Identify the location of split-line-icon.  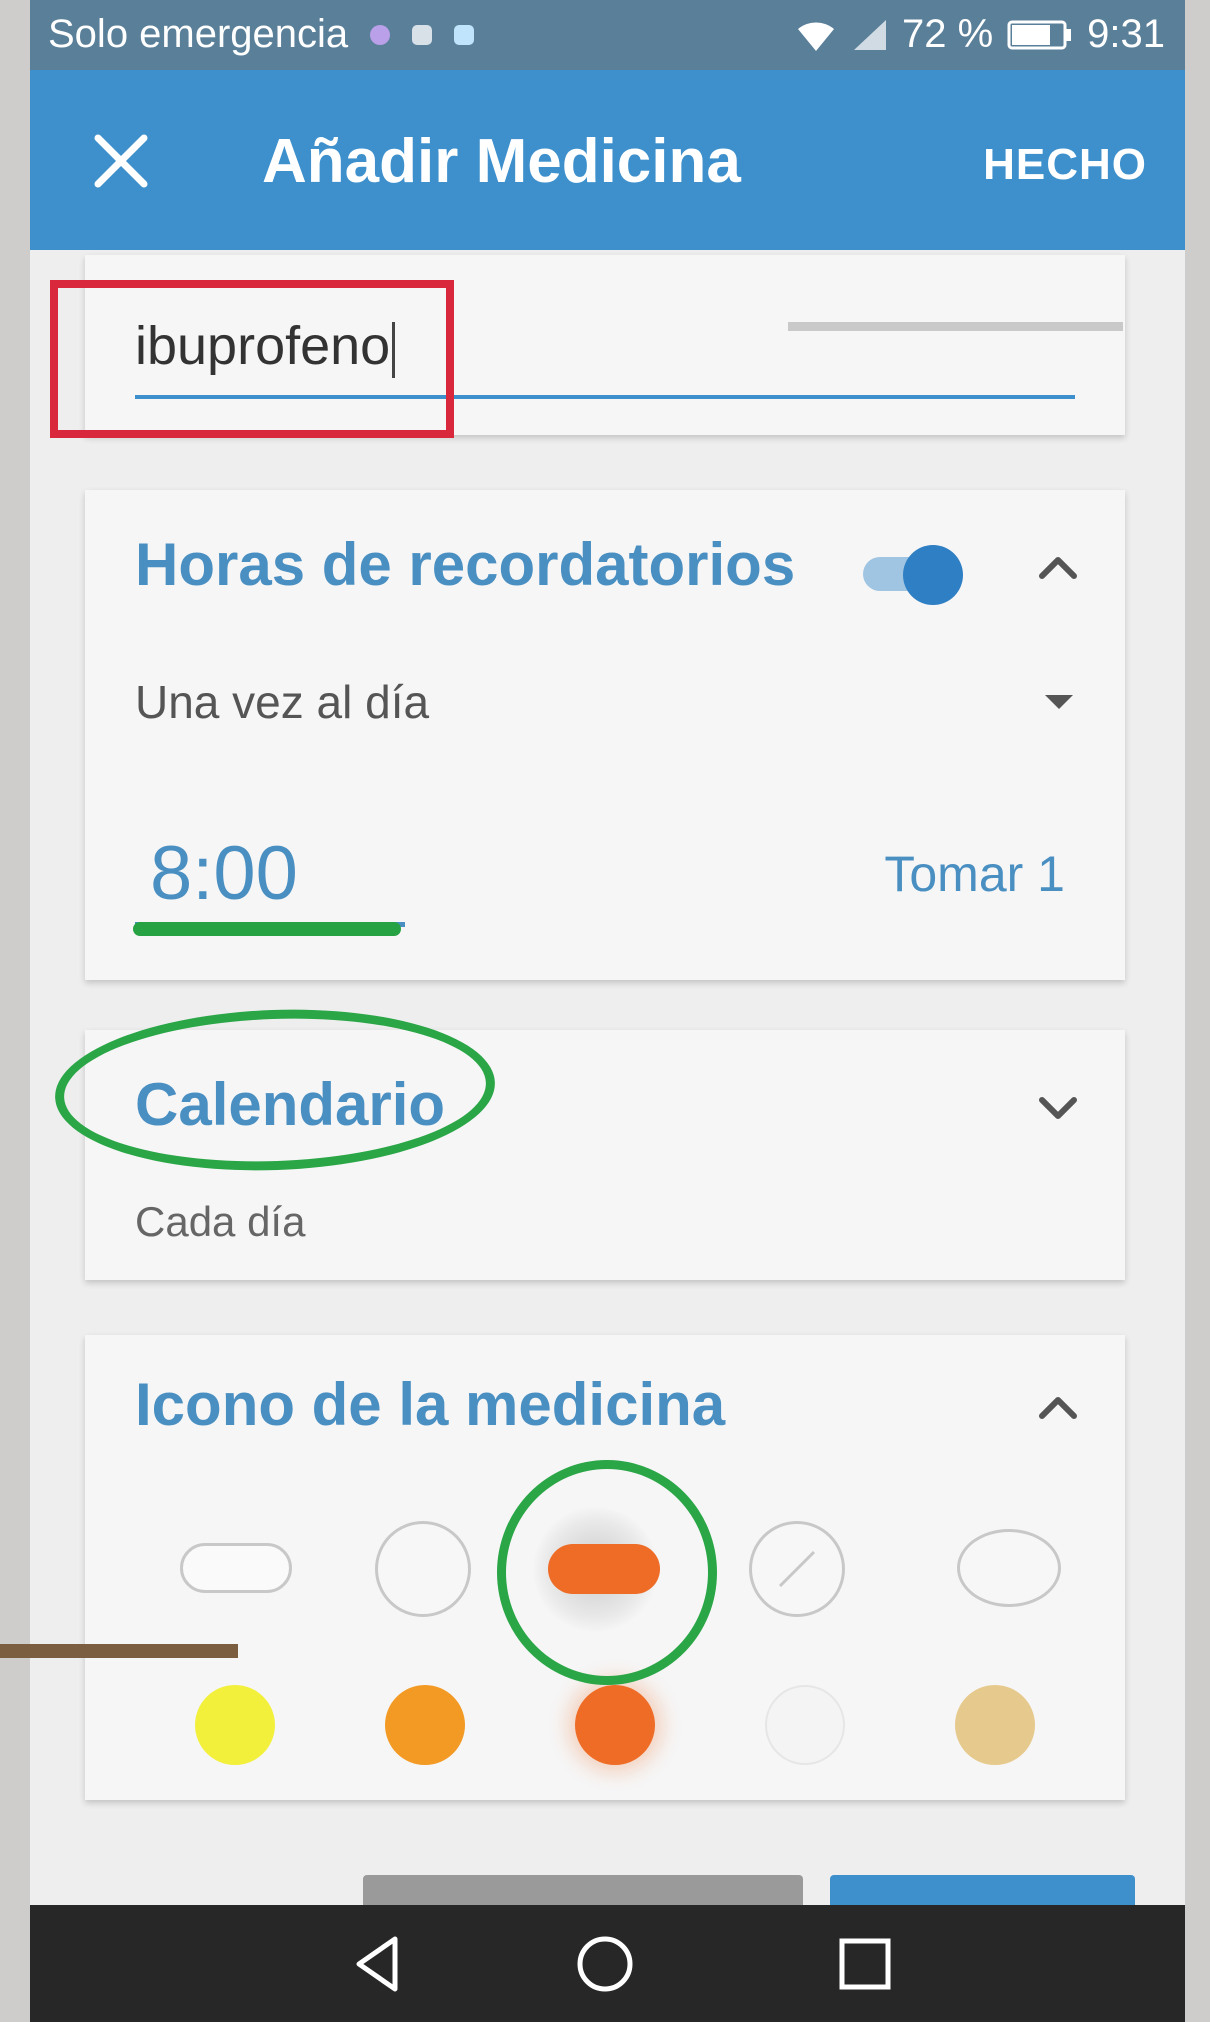
(797, 1569).